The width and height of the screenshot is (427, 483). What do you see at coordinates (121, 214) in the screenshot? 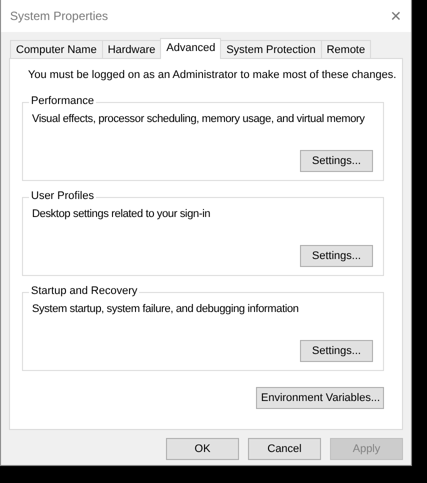
I see `group-description: Desktop settings related to your sign-in` at bounding box center [121, 214].